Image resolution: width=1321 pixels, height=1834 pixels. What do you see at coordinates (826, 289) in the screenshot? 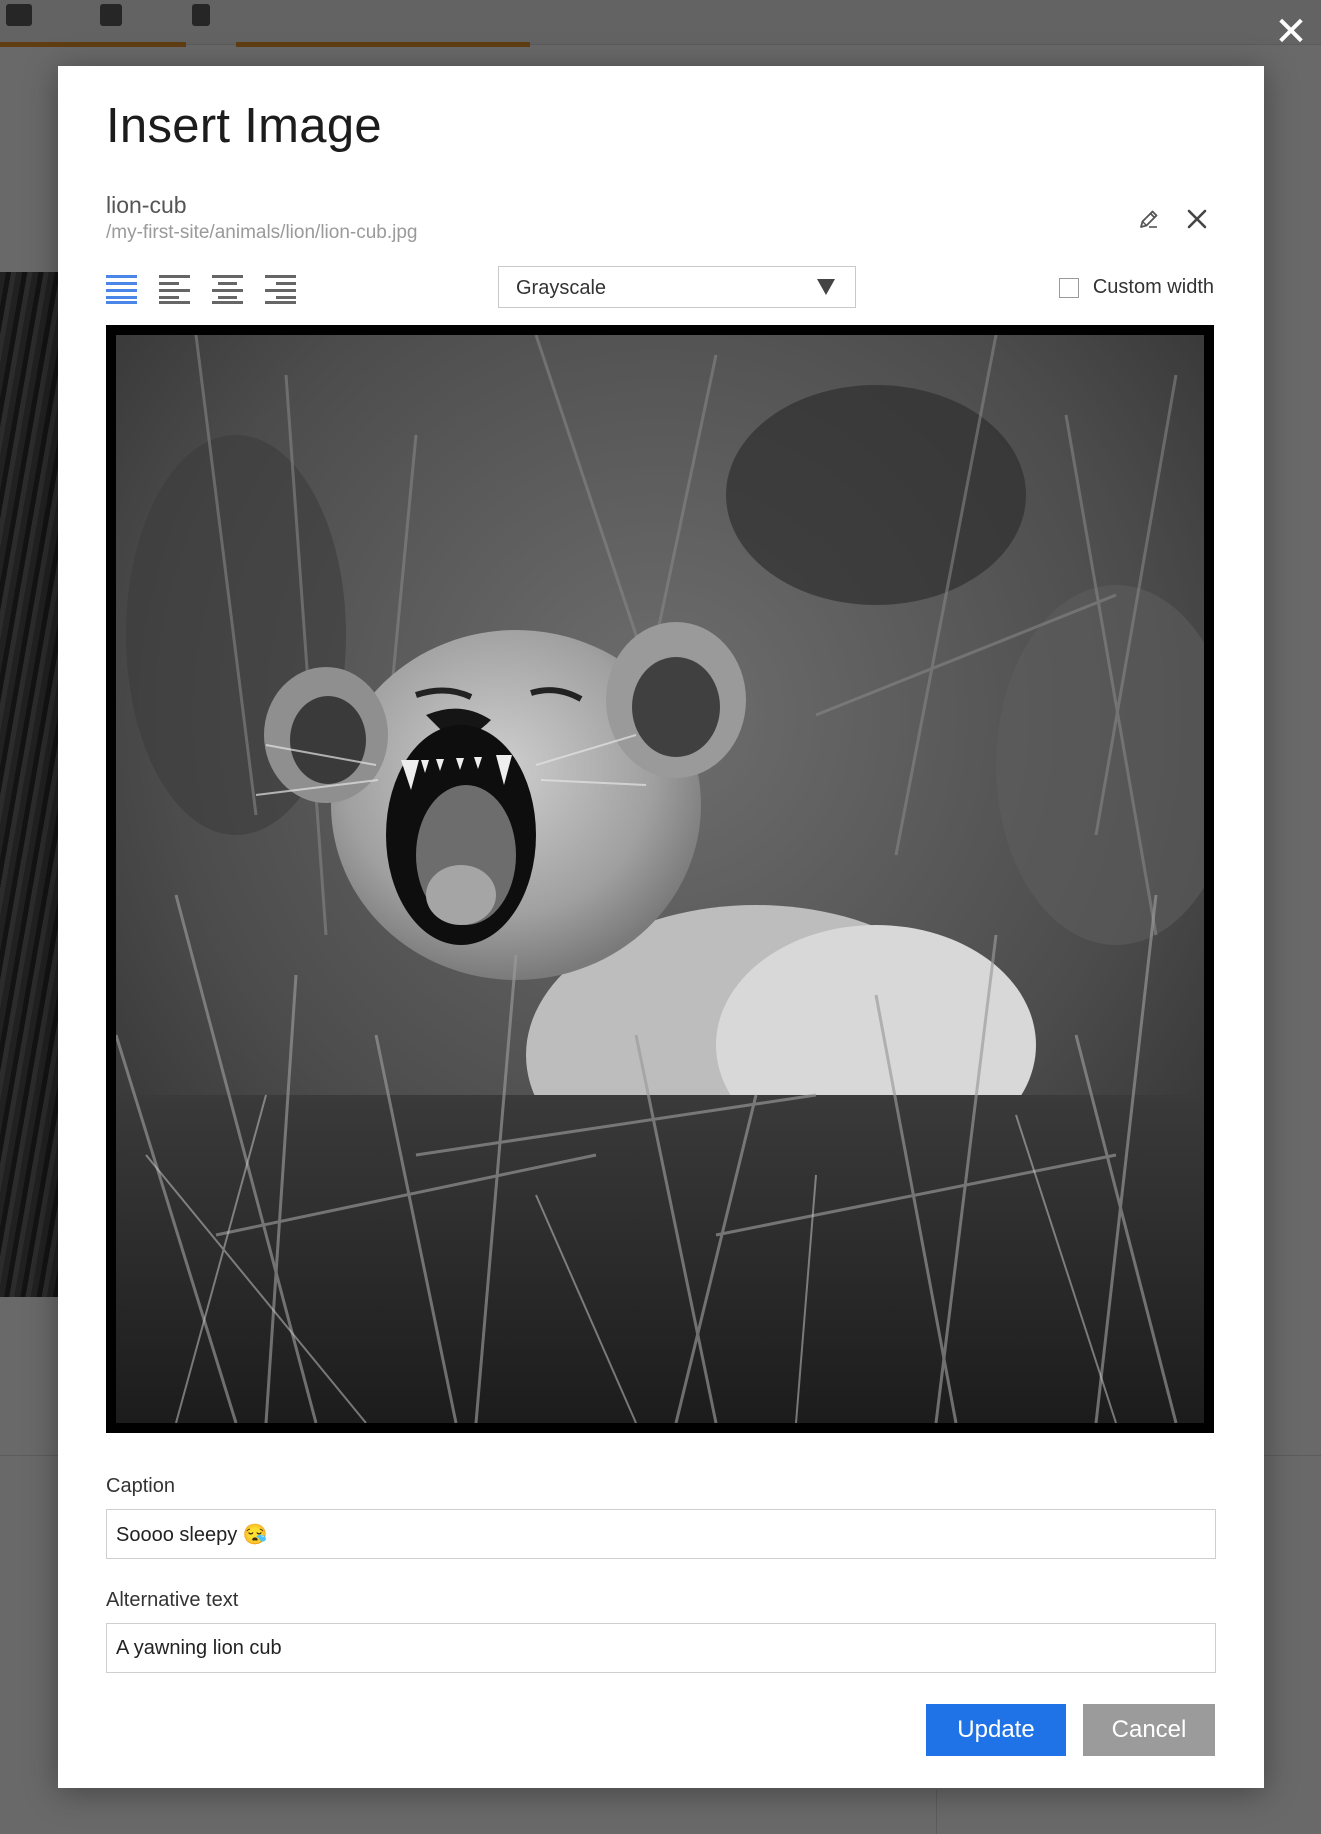
I see `chevron-down-icon` at bounding box center [826, 289].